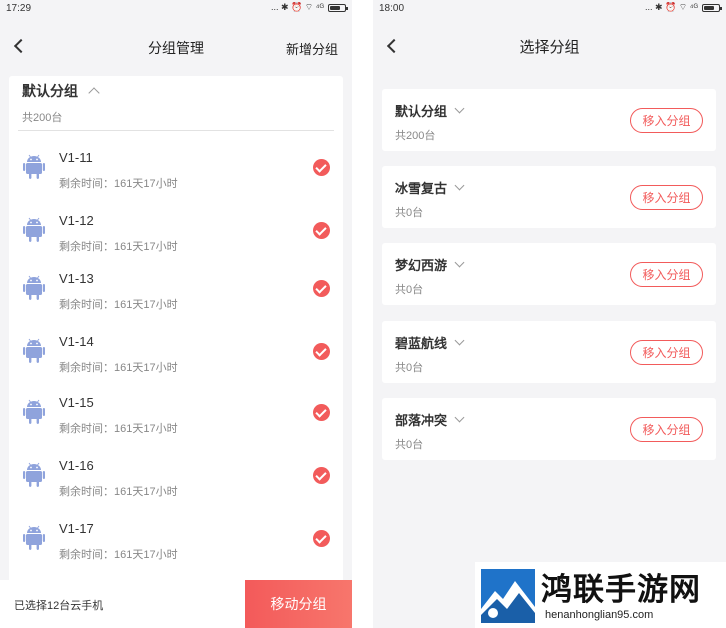 Image resolution: width=726 pixels, height=628 pixels. I want to click on group-option-header: 碧蓝航线, so click(430, 342).